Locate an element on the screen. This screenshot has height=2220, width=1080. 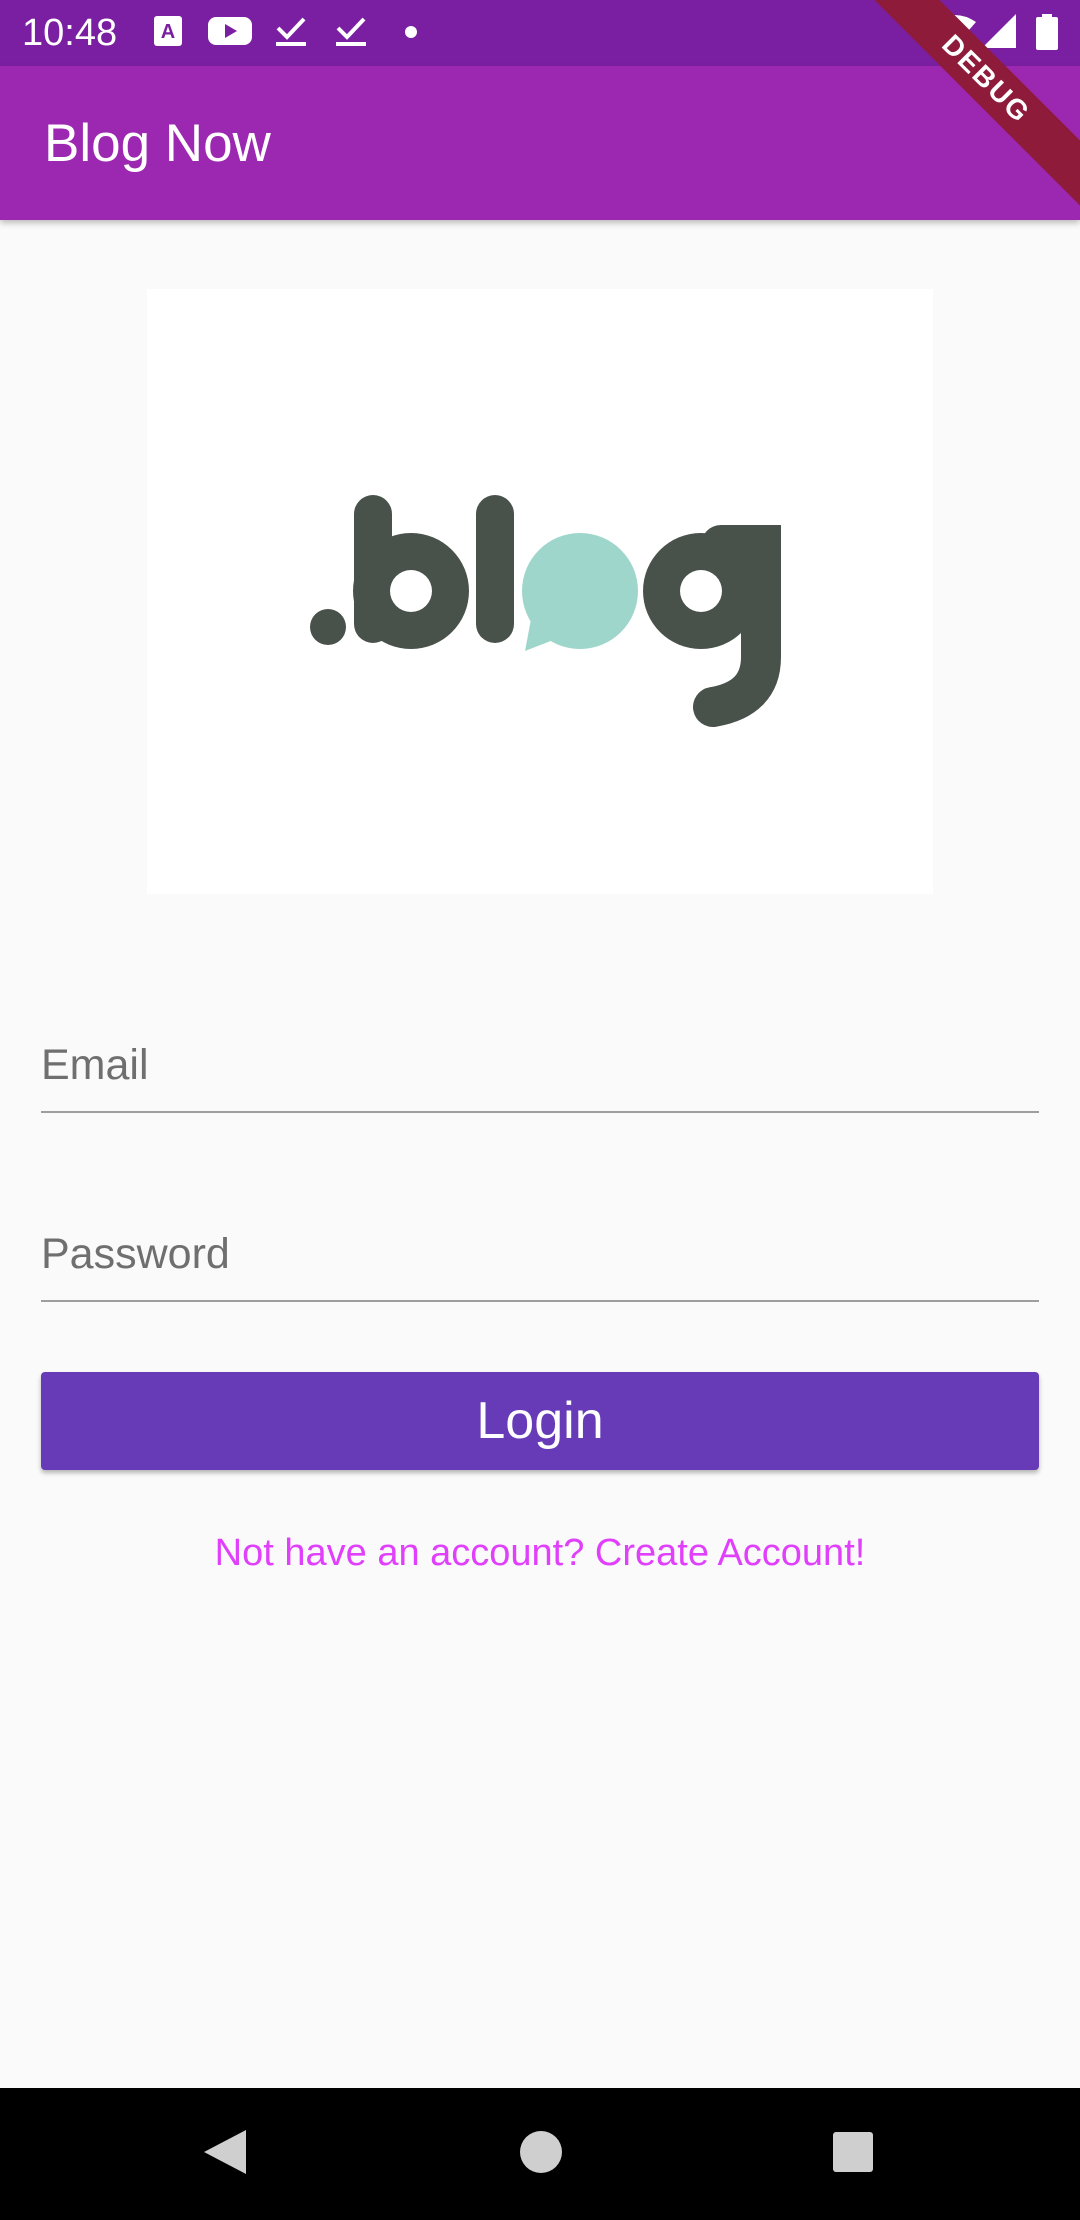
status-time: 10:48 is located at coordinates (70, 33).